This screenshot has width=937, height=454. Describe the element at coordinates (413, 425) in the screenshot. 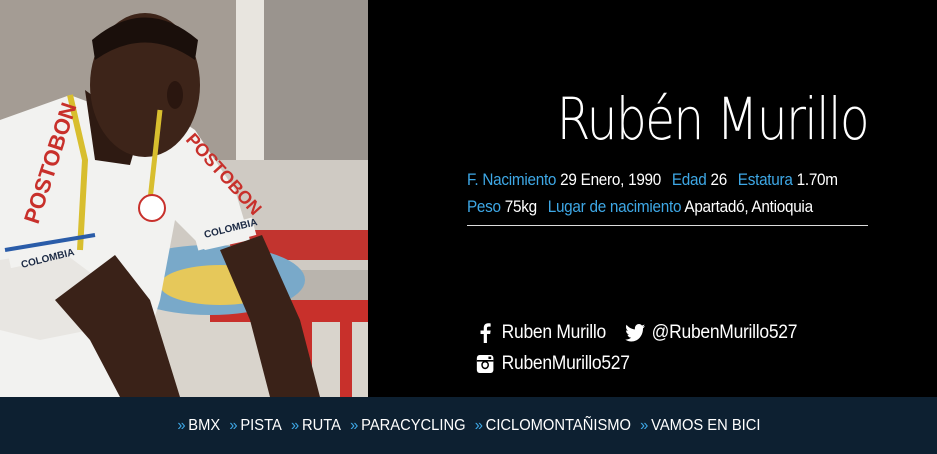

I see `nav-label: PARACYCLING` at that location.